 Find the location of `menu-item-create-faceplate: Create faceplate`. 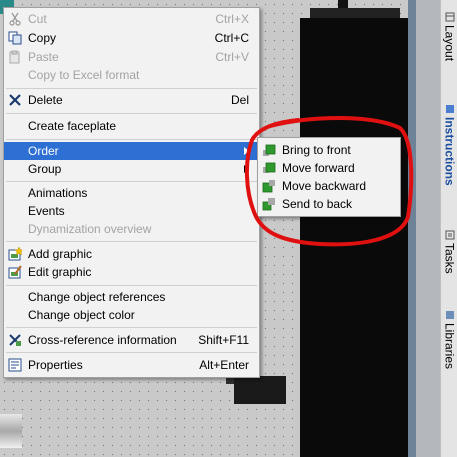

menu-item-create-faceplate: Create faceplate is located at coordinates (131, 126).